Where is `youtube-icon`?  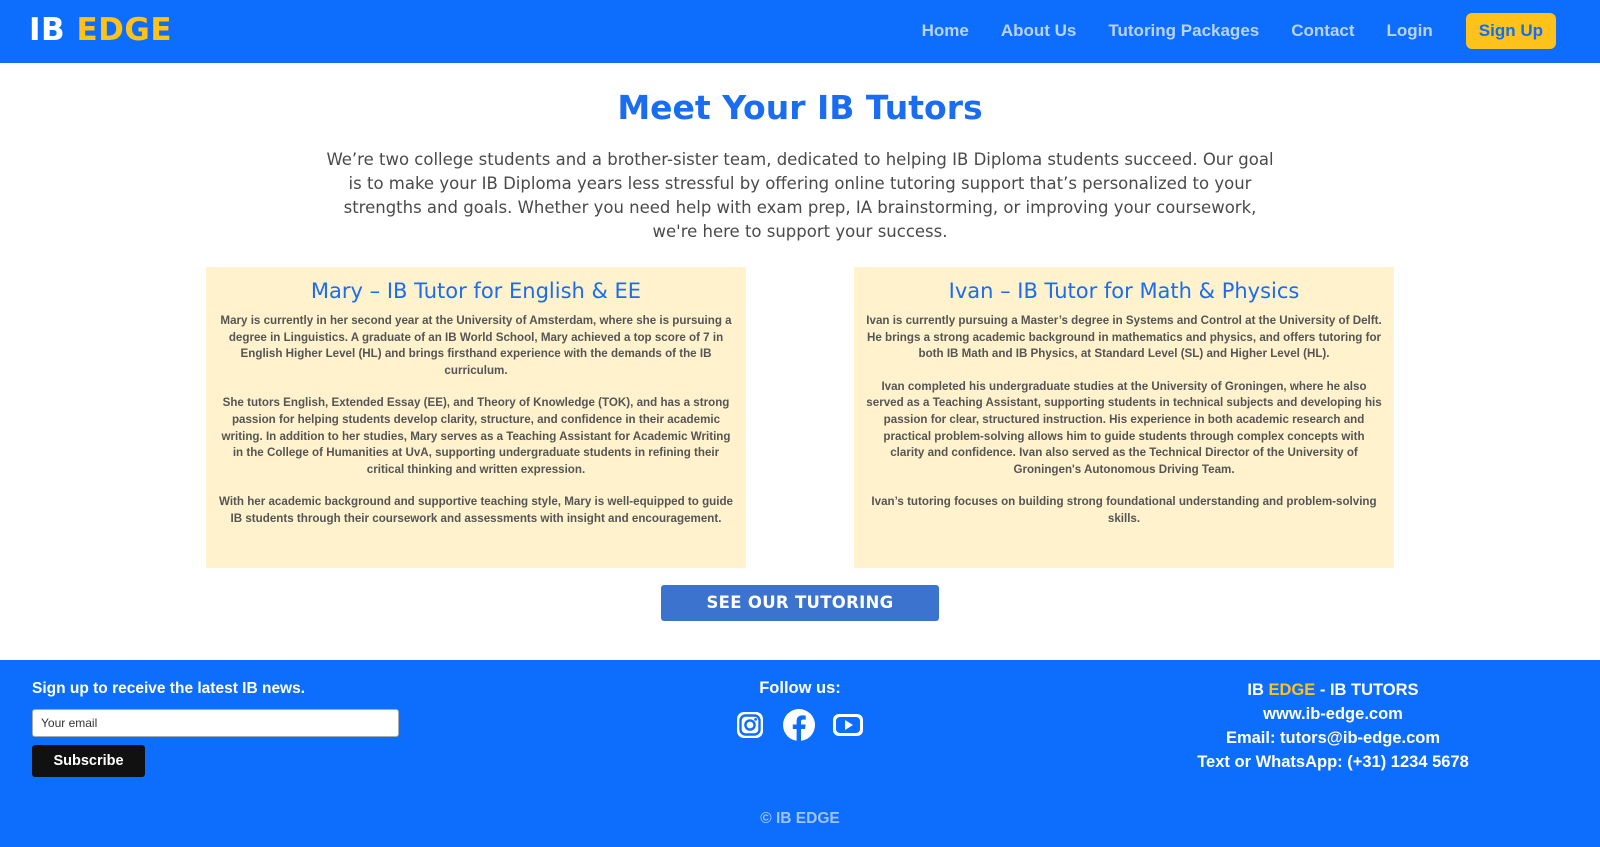
youtube-icon is located at coordinates (848, 725).